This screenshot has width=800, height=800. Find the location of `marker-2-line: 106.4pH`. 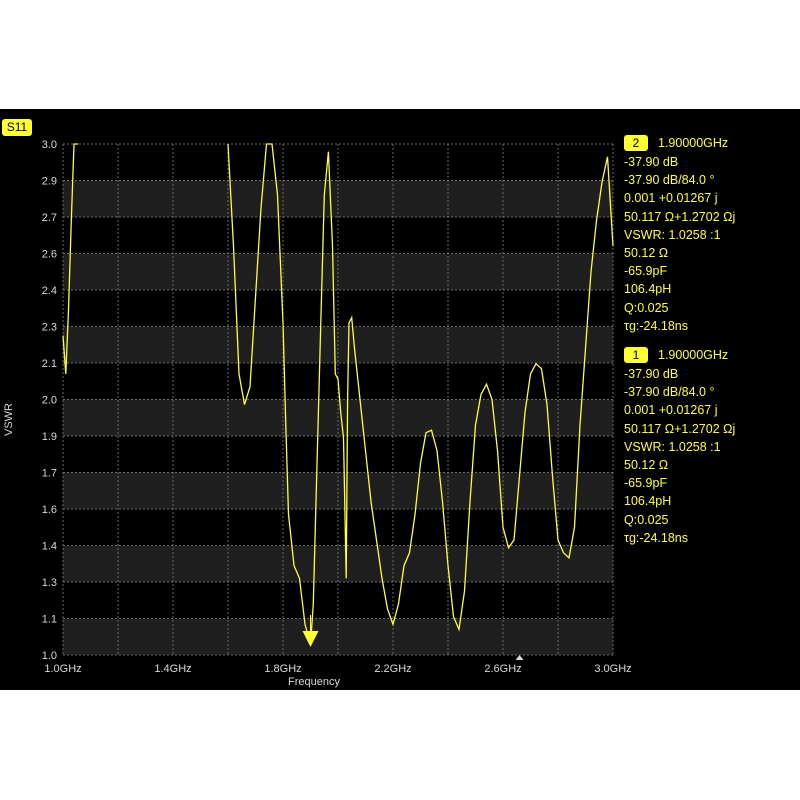

marker-2-line: 106.4pH is located at coordinates (648, 289).